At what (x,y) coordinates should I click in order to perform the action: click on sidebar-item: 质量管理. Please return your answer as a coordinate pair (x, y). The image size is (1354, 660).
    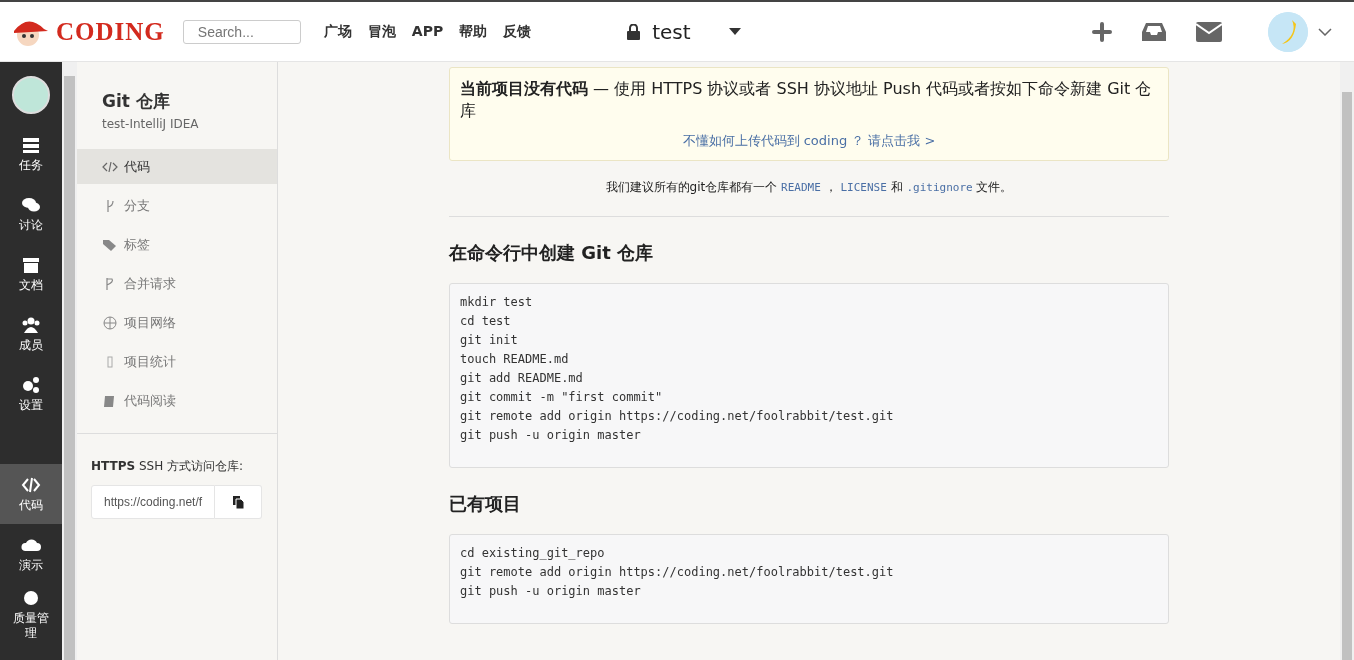
    Looking at the image, I should click on (31, 614).